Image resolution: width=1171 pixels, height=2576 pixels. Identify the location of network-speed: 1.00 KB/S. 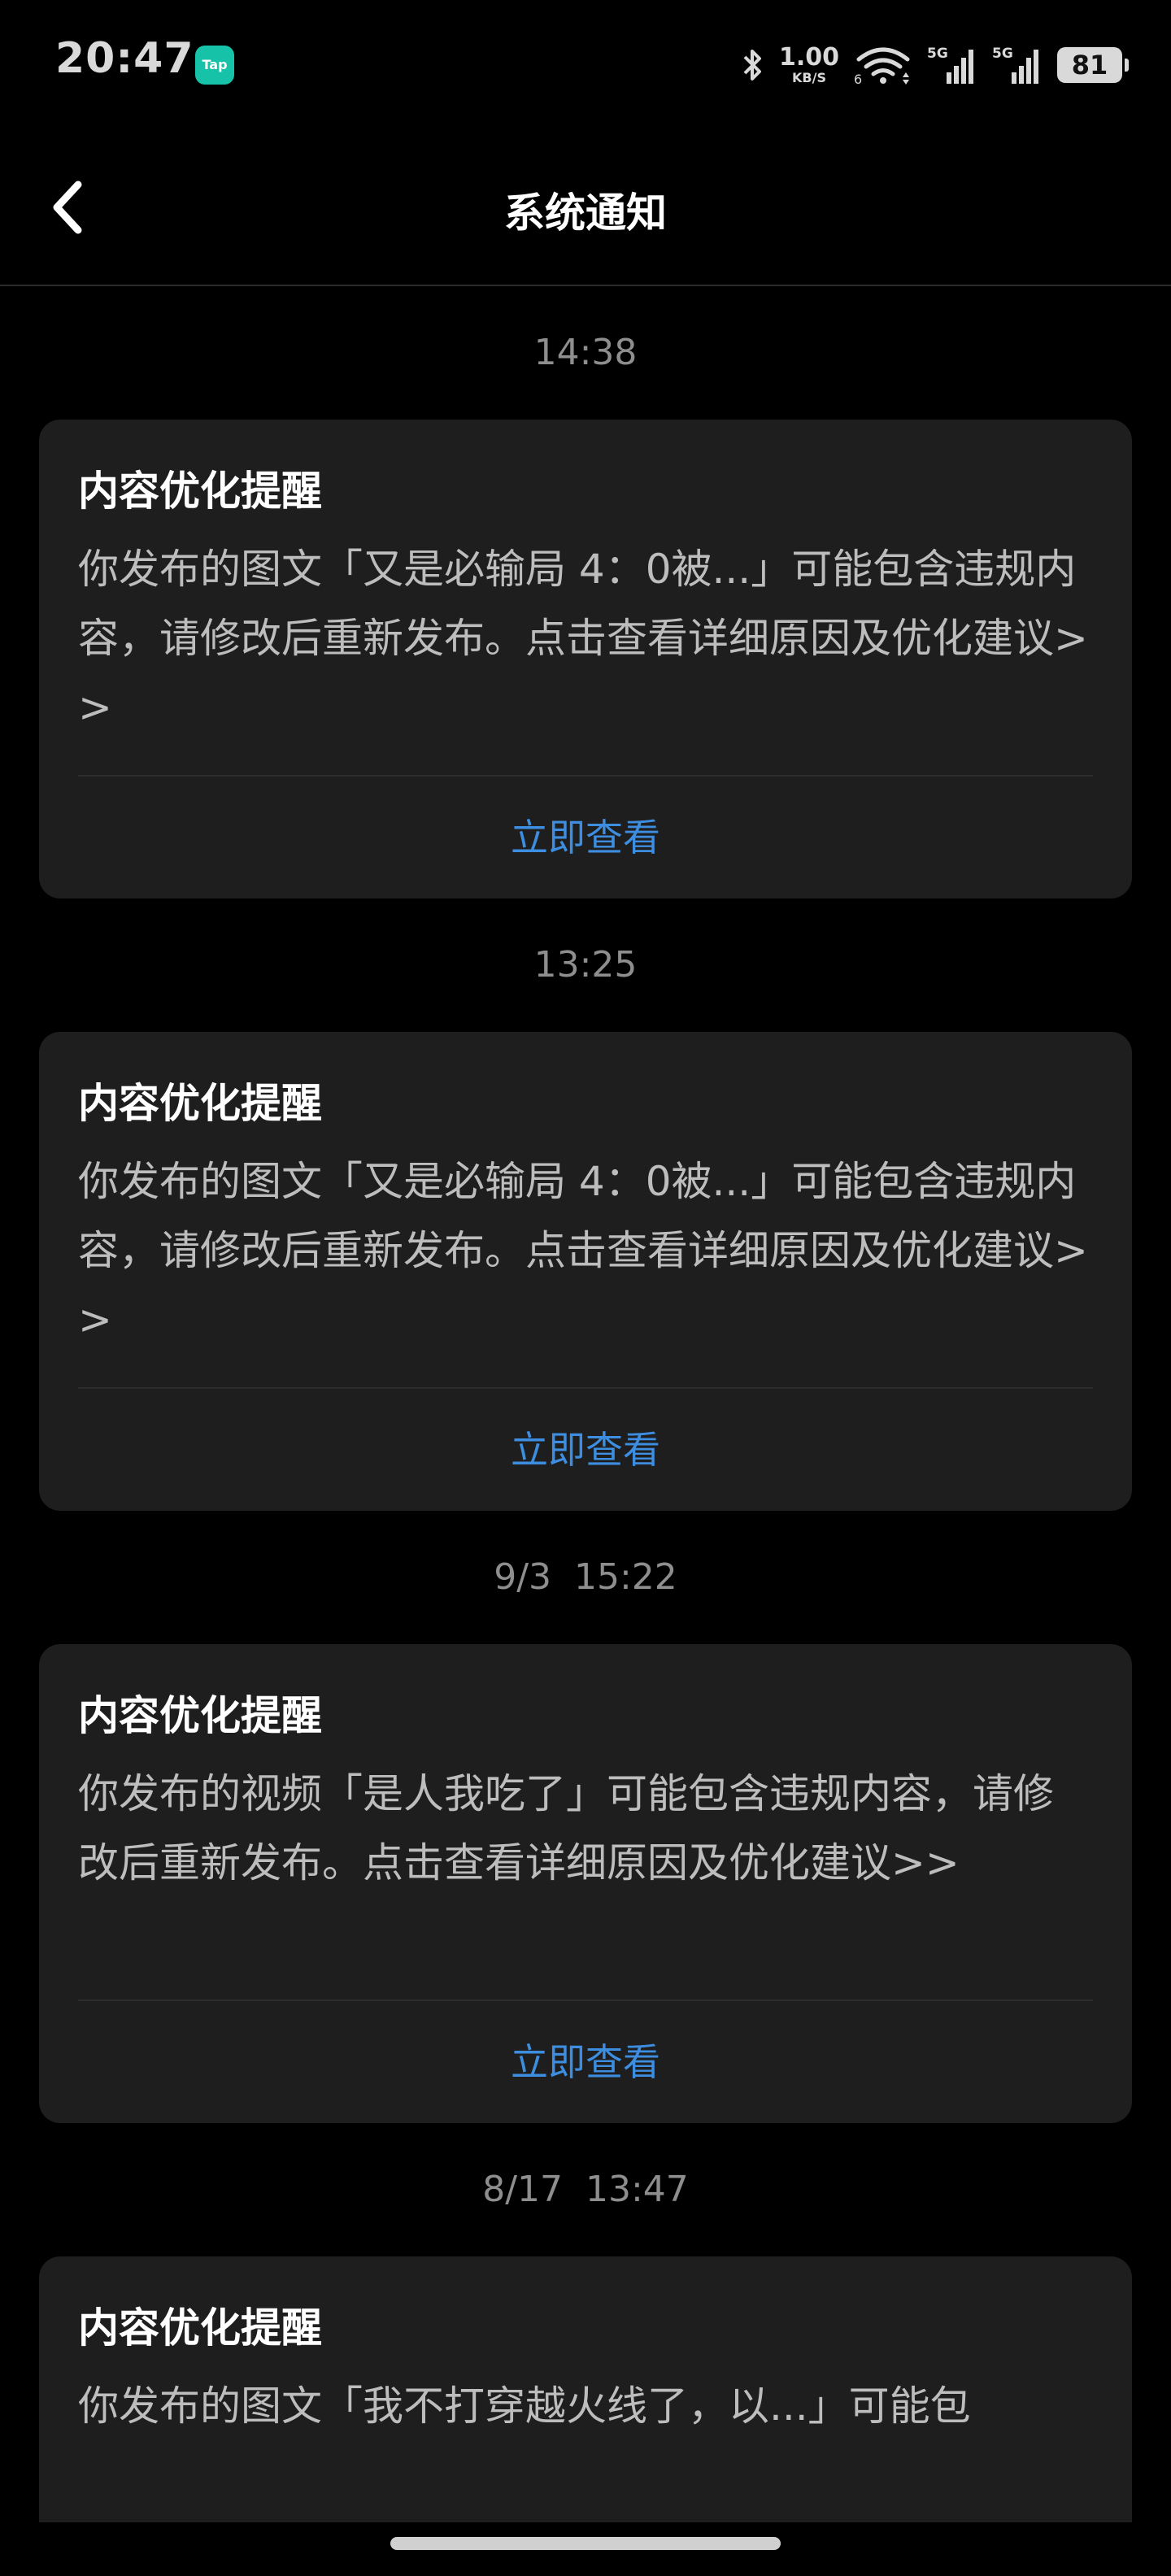
(809, 66).